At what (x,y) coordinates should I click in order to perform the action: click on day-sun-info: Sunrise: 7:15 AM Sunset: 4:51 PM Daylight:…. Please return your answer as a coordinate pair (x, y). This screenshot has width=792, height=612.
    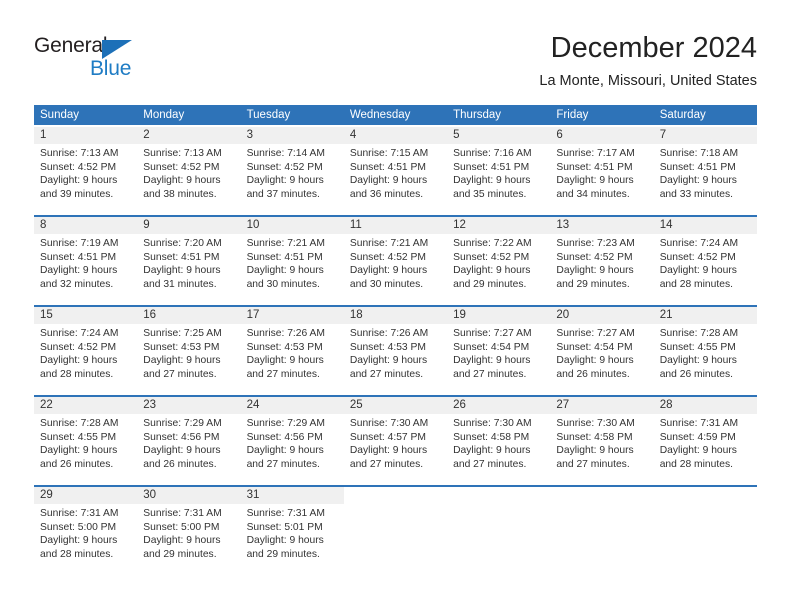
    Looking at the image, I should click on (395, 172).